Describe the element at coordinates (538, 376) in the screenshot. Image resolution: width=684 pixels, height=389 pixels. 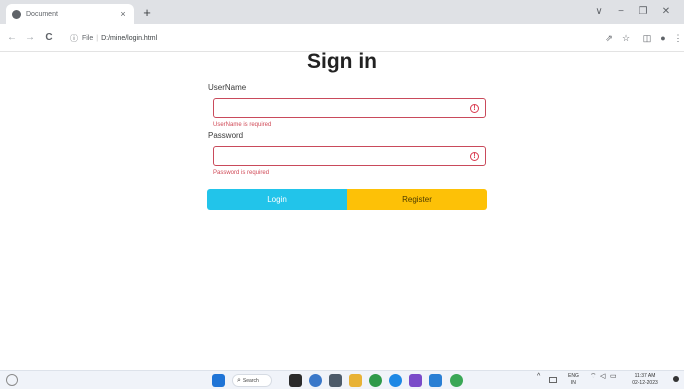
I see `tray-chevron-icon: ^` at that location.